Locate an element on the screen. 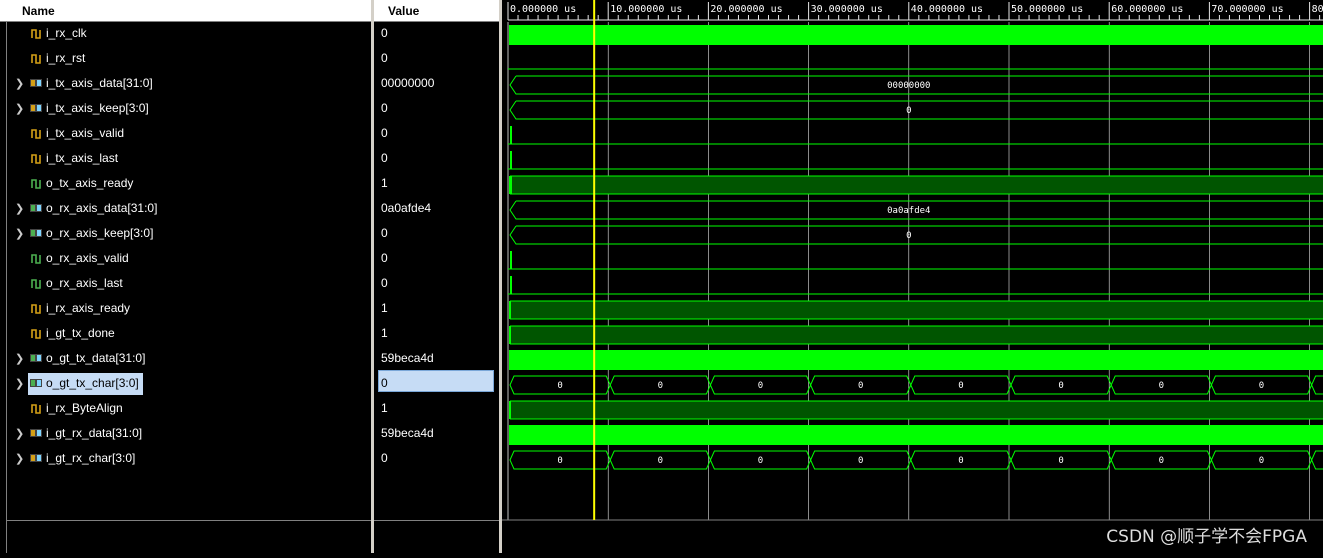 The height and width of the screenshot is (558, 1323). bus-segments is located at coordinates (916, 460).